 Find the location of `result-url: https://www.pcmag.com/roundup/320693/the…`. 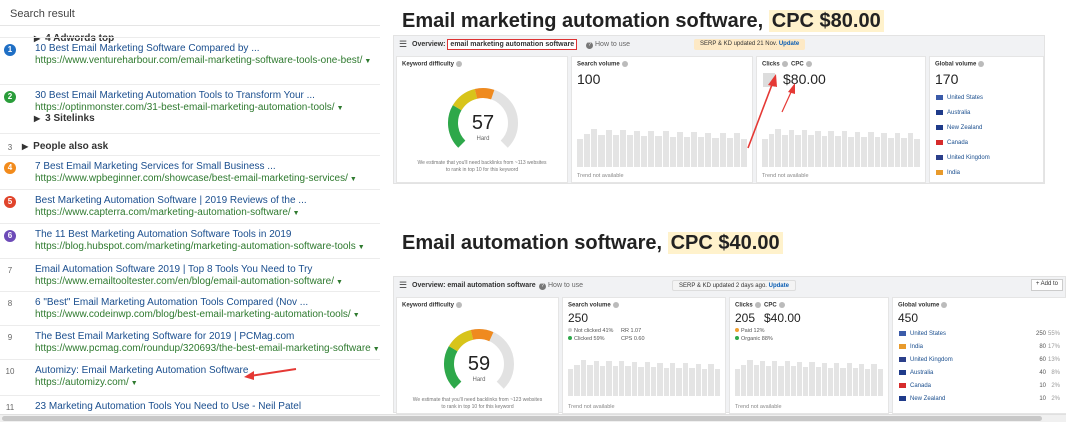

result-url: https://www.pcmag.com/roundup/320693/the… is located at coordinates (207, 348).